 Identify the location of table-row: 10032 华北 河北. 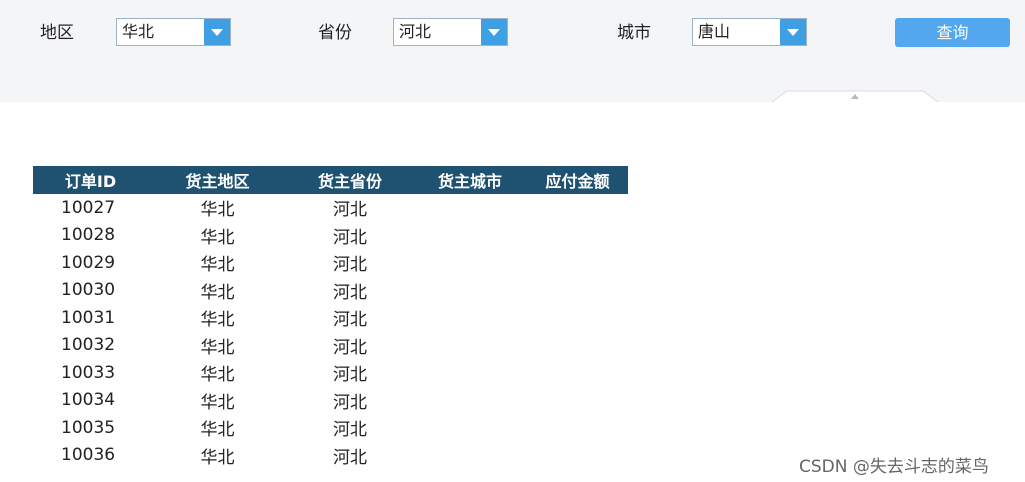
(330, 346).